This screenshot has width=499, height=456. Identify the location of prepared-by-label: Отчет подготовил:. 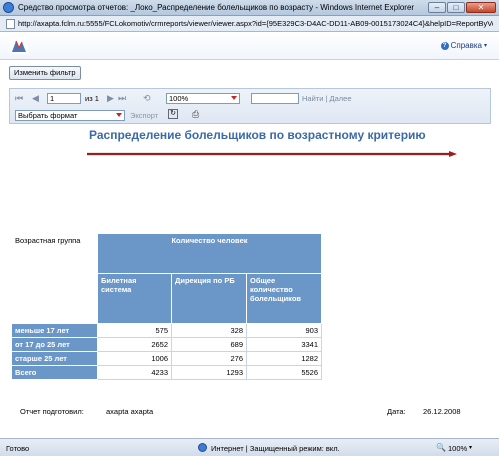
(52, 411).